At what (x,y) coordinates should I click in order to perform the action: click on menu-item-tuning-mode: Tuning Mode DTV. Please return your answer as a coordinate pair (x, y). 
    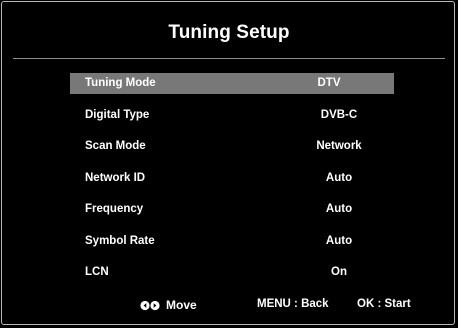
    Looking at the image, I should click on (232, 83).